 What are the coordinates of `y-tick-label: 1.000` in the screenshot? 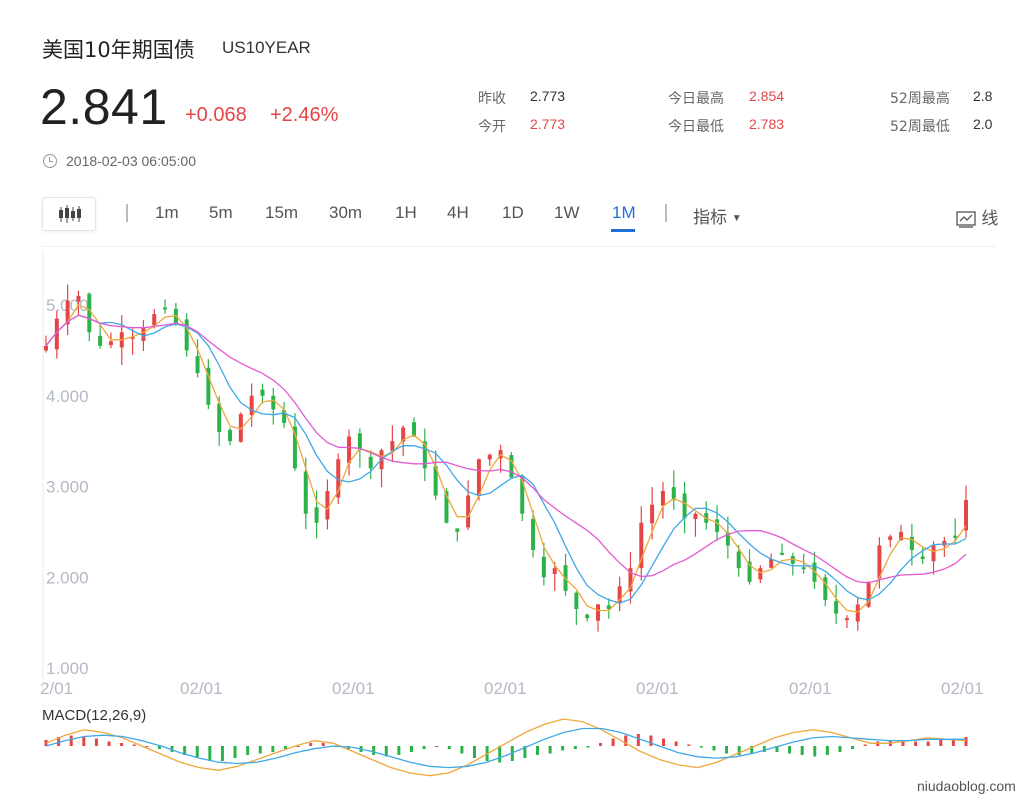 It's located at (67, 668).